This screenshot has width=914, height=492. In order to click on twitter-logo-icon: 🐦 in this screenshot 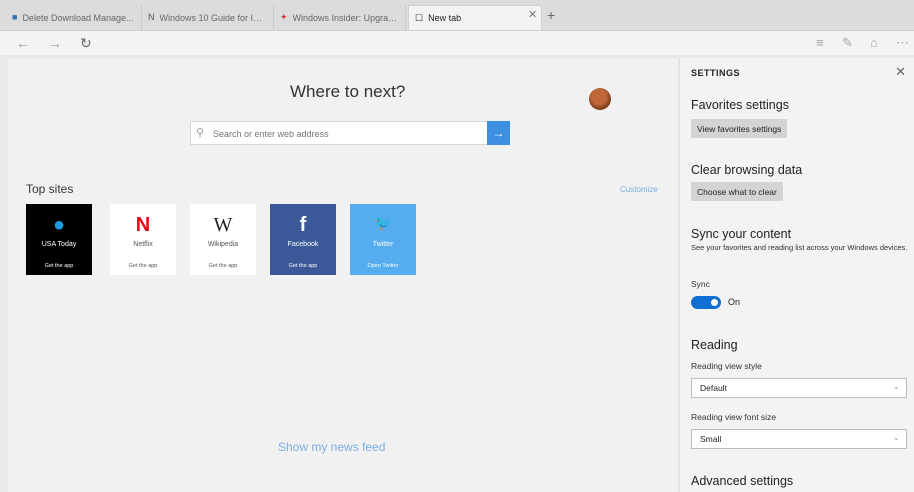, I will do `click(383, 223)`.